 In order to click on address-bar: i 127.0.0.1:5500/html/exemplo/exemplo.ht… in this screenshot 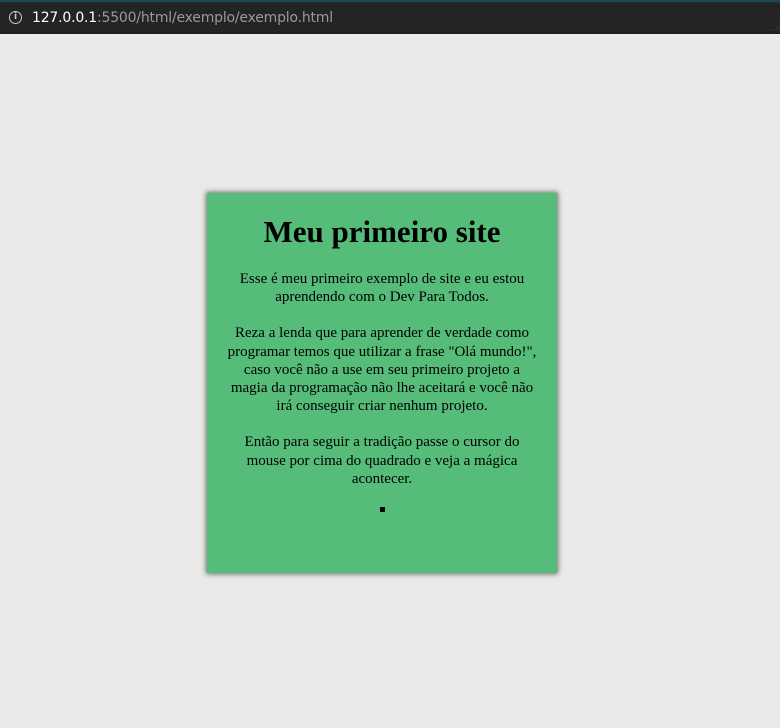, I will do `click(390, 17)`.